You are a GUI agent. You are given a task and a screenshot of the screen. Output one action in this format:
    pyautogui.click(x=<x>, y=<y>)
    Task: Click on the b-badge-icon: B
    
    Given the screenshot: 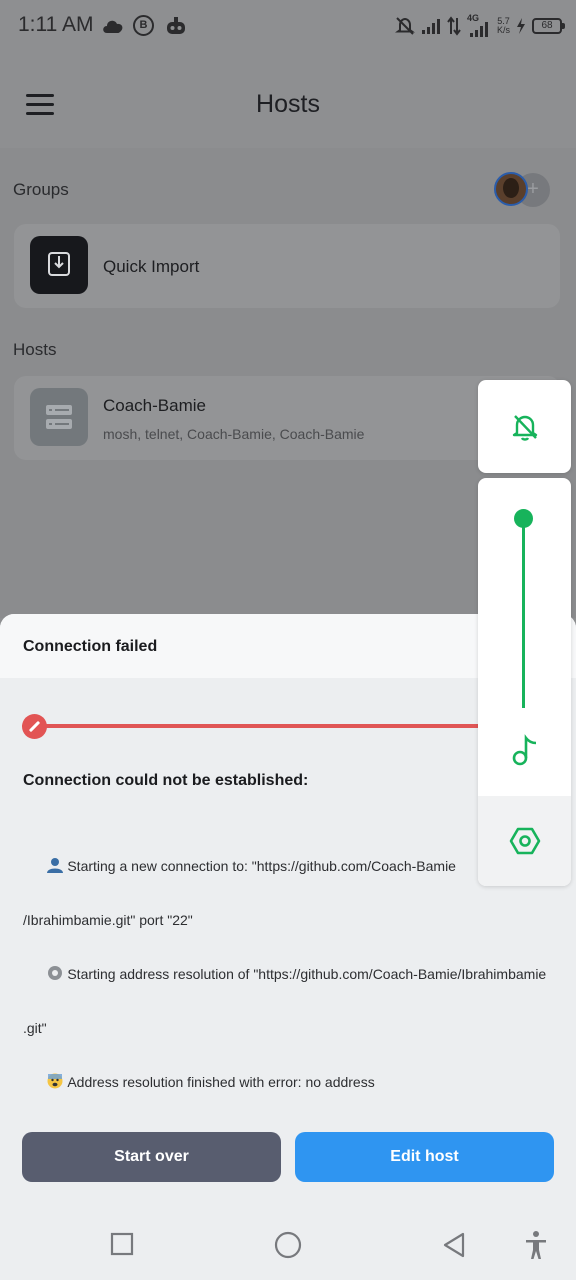 What is the action you would take?
    pyautogui.click(x=143, y=25)
    